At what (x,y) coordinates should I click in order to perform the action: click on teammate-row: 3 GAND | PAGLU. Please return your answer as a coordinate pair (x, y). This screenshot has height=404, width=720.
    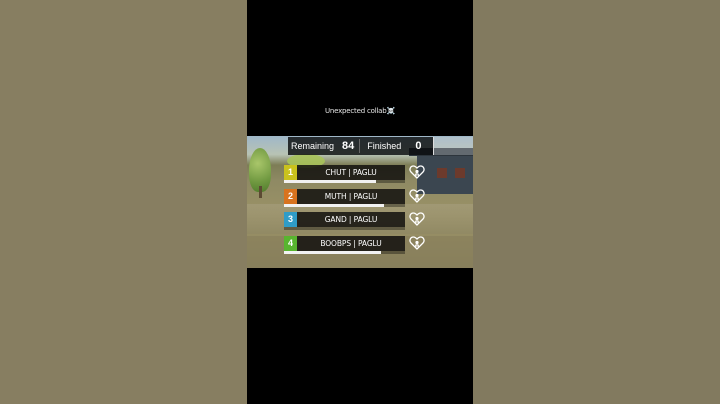
    Looking at the image, I should click on (344, 221).